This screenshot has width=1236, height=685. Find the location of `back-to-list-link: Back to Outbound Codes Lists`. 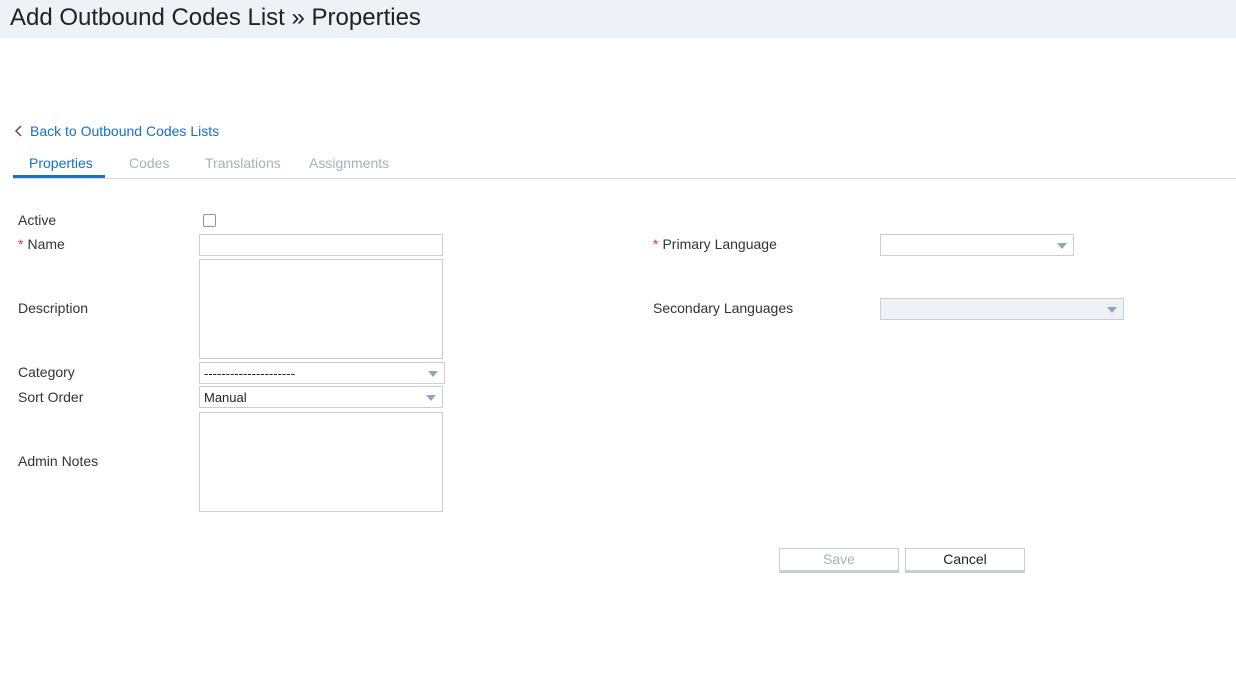

back-to-list-link: Back to Outbound Codes Lists is located at coordinates (115, 131).